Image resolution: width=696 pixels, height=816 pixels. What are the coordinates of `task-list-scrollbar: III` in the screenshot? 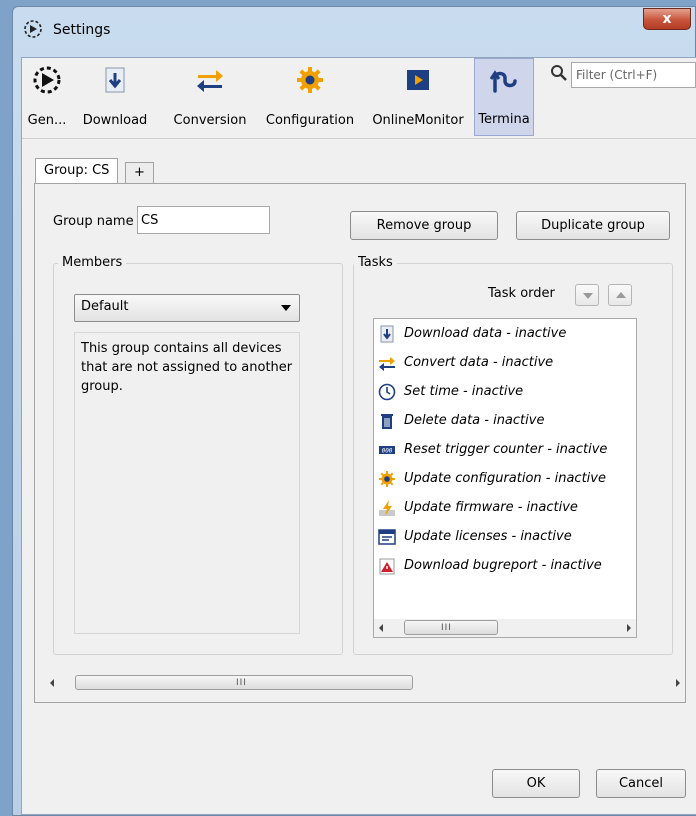 It's located at (505, 628).